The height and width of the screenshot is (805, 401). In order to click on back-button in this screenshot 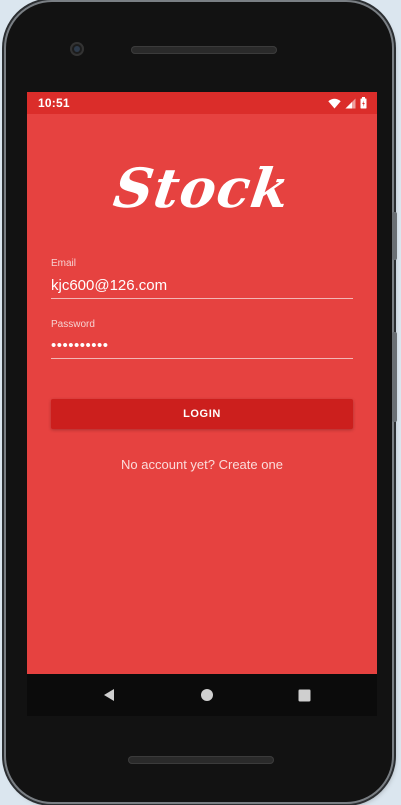, I will do `click(109, 695)`.